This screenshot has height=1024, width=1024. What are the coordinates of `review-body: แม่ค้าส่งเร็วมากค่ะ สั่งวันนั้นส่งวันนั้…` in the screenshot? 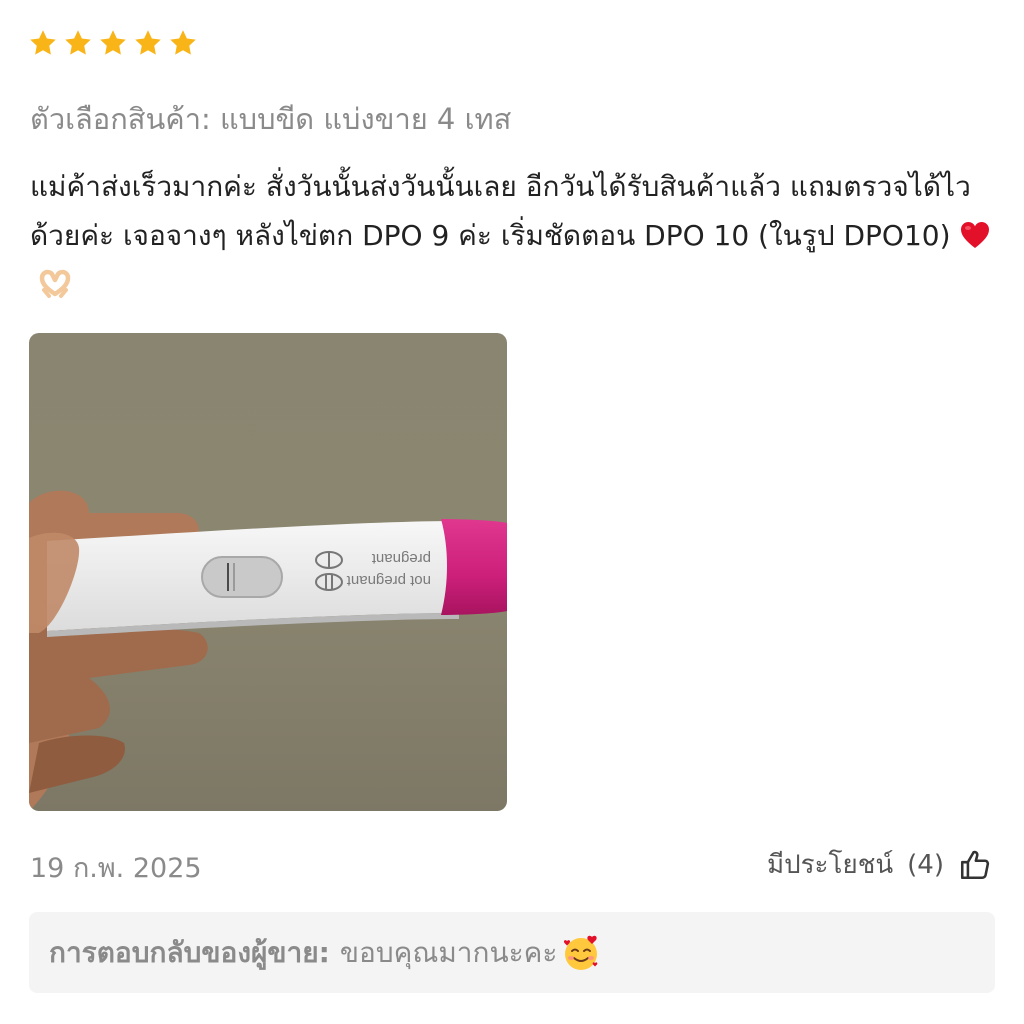 It's located at (515, 235).